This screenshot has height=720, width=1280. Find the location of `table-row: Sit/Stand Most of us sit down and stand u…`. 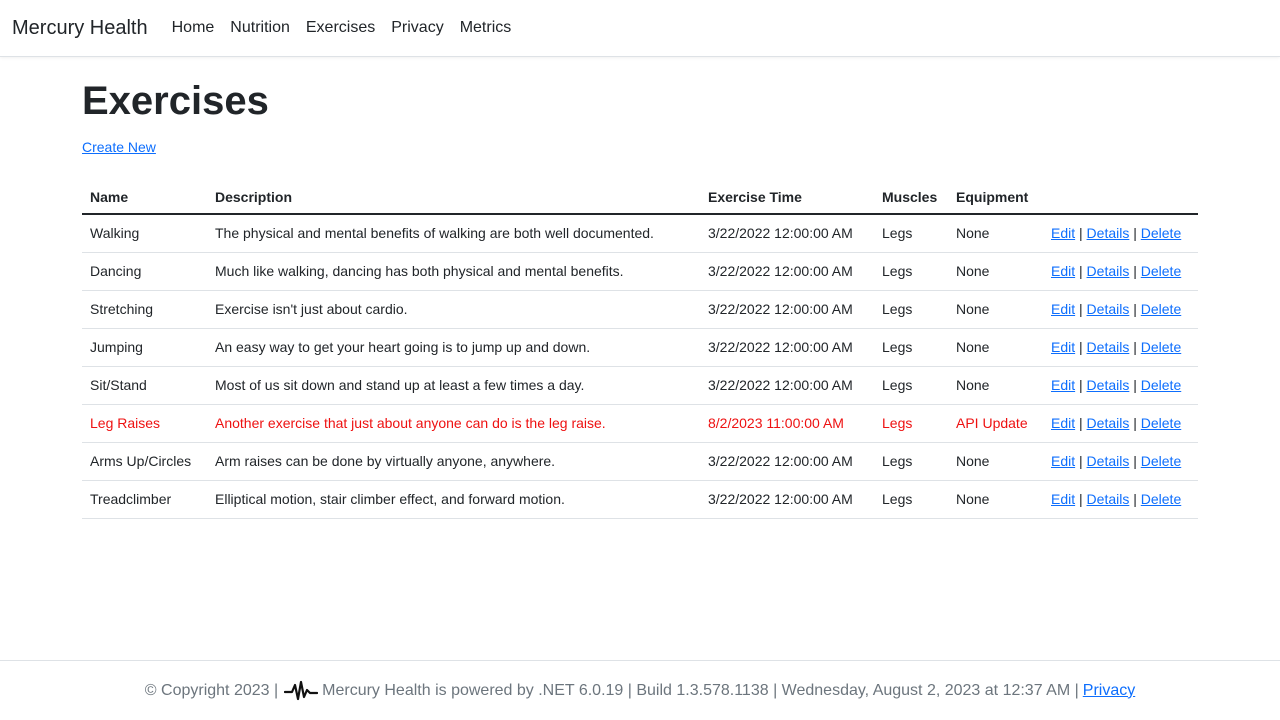

table-row: Sit/Stand Most of us sit down and stand u… is located at coordinates (640, 385).